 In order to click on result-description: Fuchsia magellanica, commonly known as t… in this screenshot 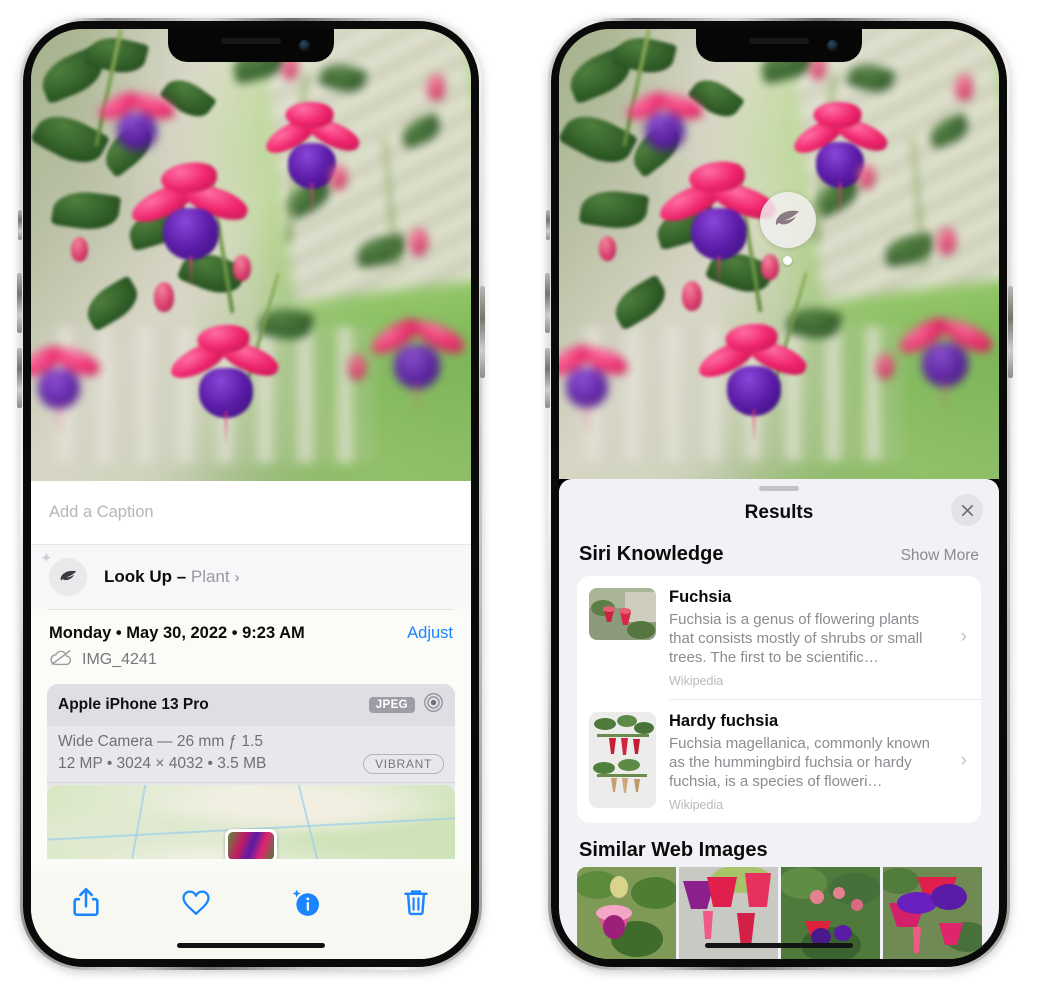, I will do `click(799, 762)`.